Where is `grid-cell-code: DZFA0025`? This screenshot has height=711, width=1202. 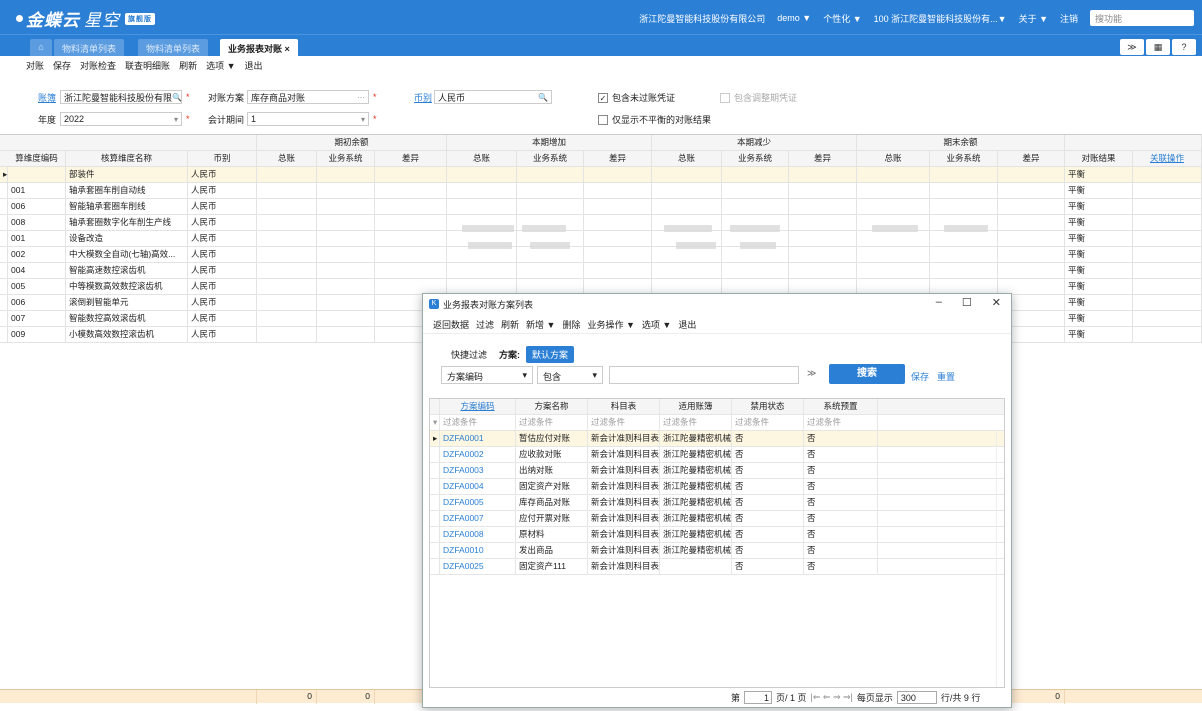 grid-cell-code: DZFA0025 is located at coordinates (478, 567).